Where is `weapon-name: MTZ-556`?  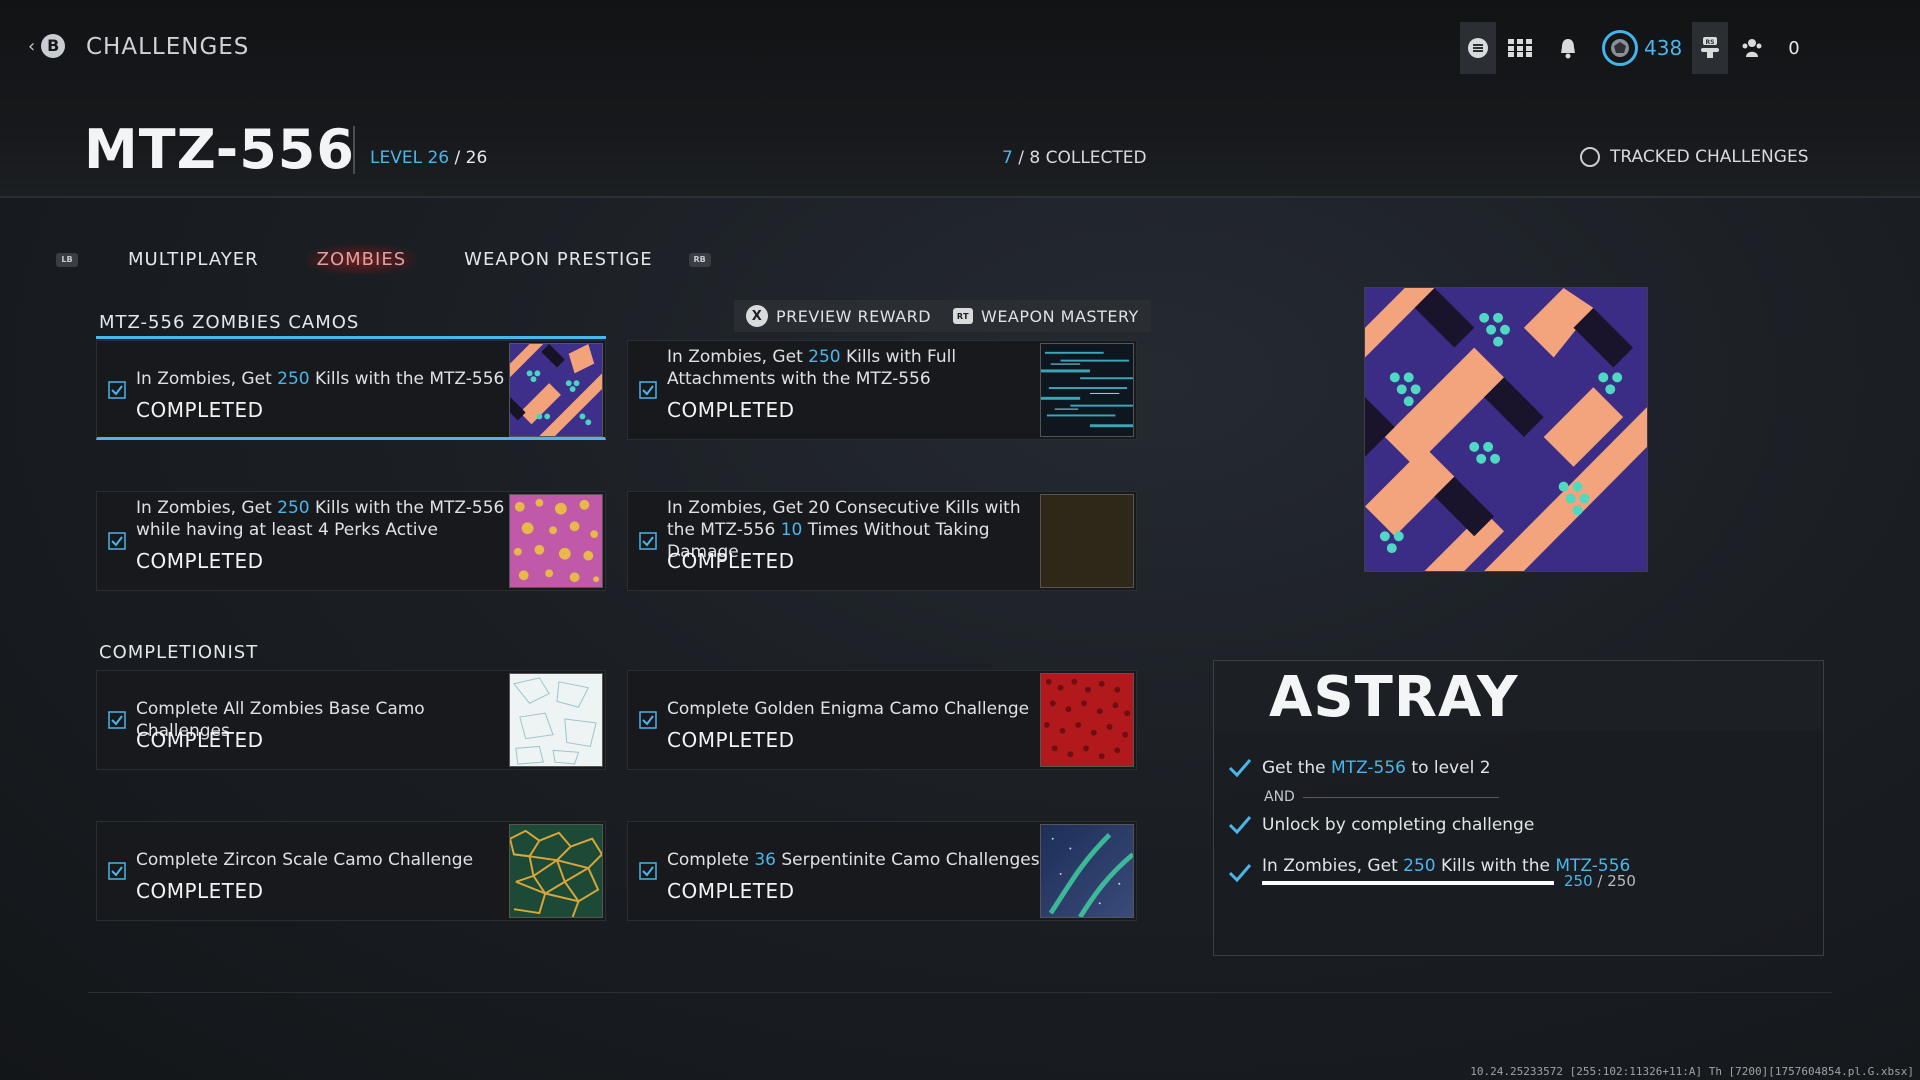 weapon-name: MTZ-556 is located at coordinates (219, 149).